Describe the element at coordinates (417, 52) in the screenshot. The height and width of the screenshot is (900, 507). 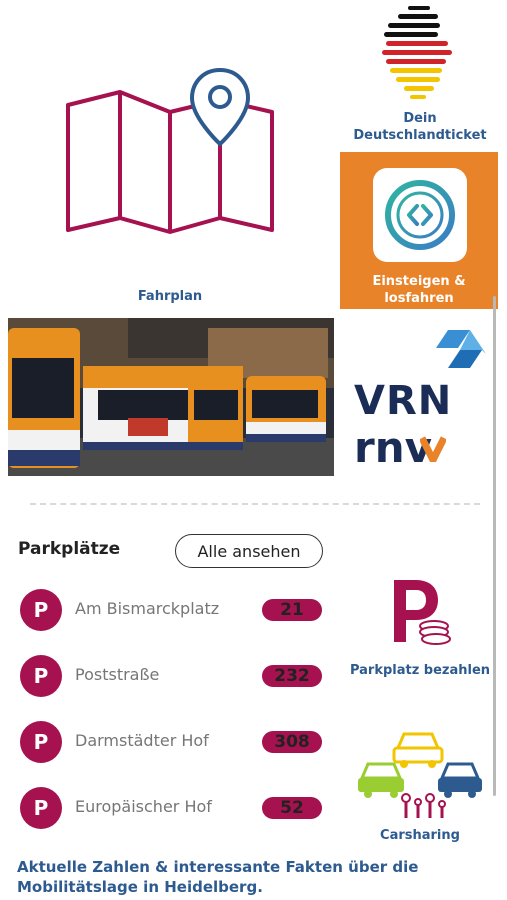
I see `germany-flag-icon` at that location.